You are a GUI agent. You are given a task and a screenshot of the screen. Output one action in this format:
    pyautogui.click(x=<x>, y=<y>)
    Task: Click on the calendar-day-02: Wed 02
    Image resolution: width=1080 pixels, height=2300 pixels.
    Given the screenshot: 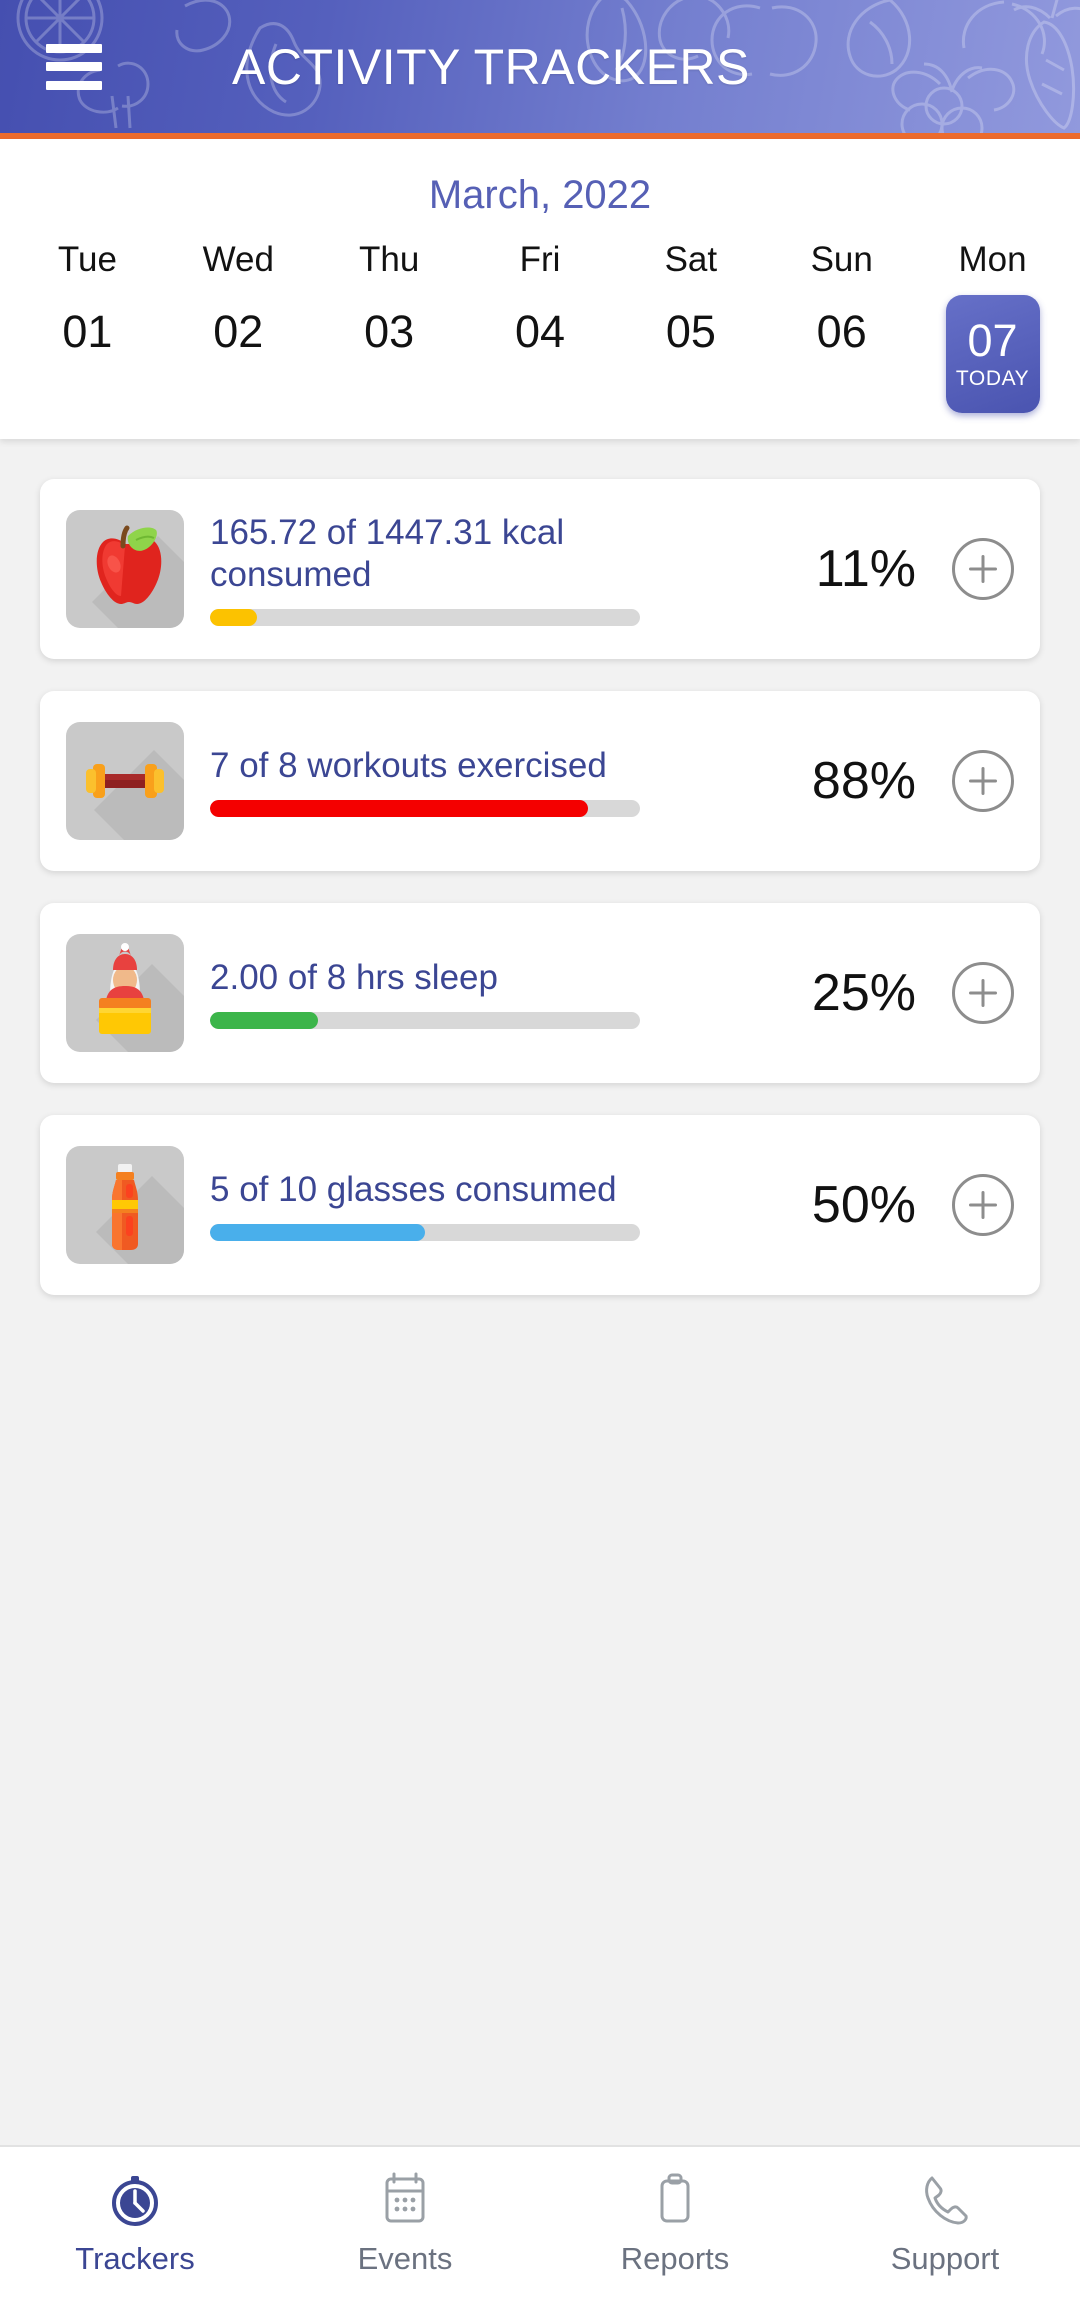 What is the action you would take?
    pyautogui.click(x=238, y=329)
    